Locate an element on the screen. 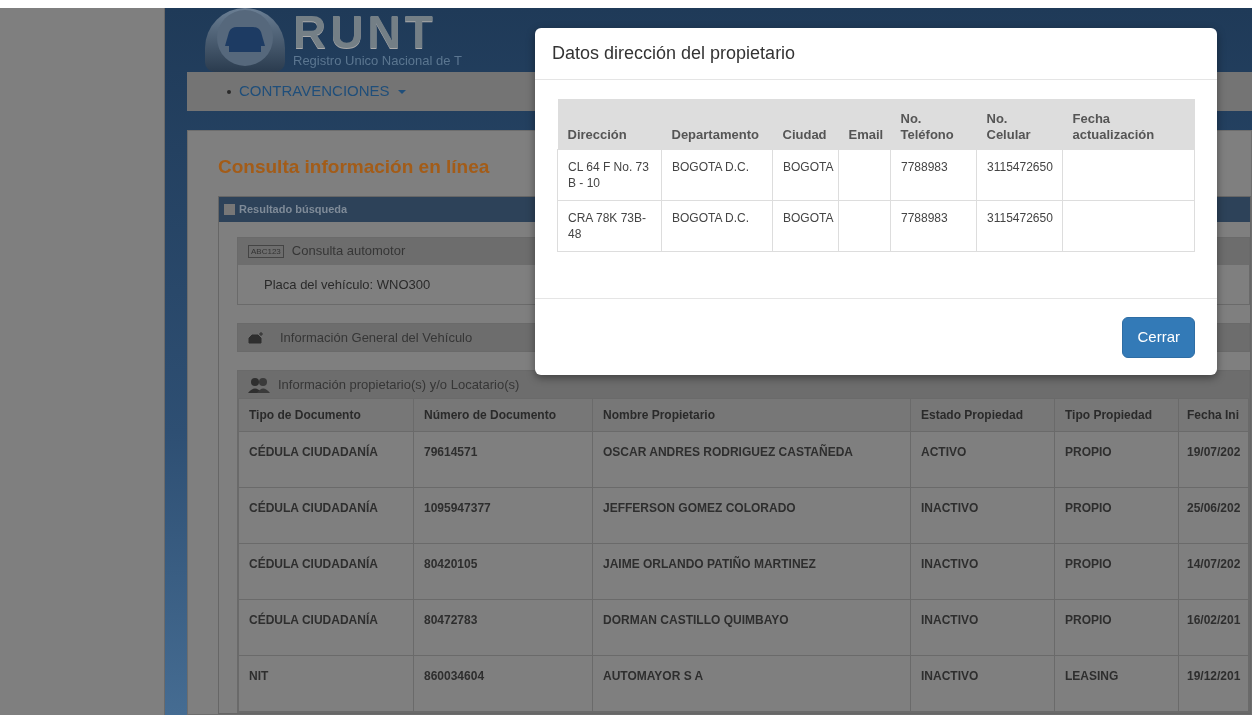  bullet-icon is located at coordinates (229, 91).